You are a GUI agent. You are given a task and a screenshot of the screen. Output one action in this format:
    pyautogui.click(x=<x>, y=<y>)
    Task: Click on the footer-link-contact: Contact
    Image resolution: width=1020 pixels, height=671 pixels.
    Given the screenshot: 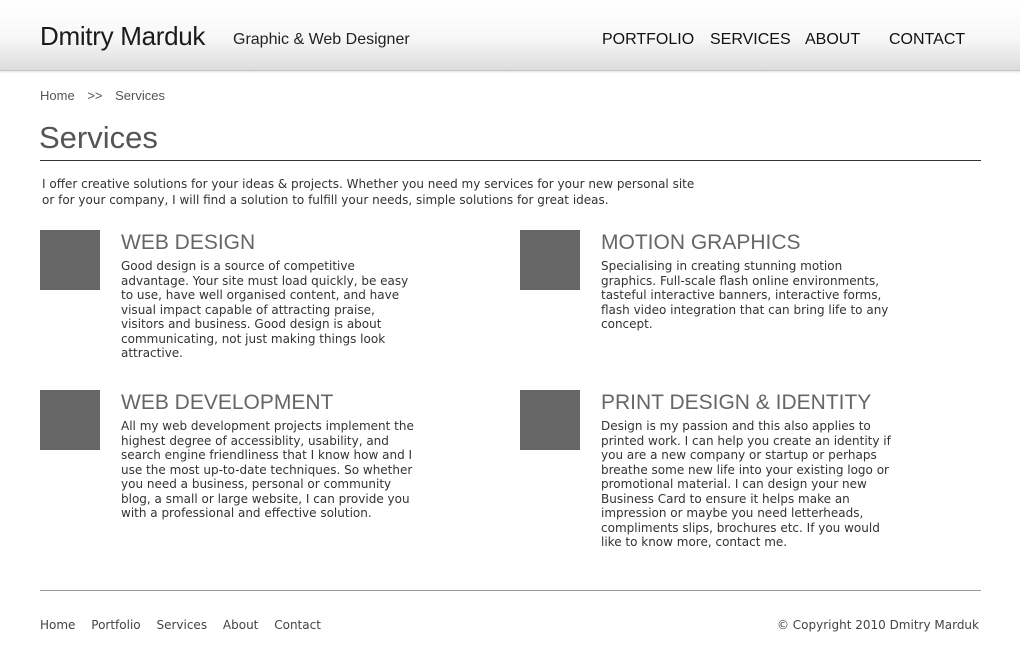 What is the action you would take?
    pyautogui.click(x=297, y=625)
    